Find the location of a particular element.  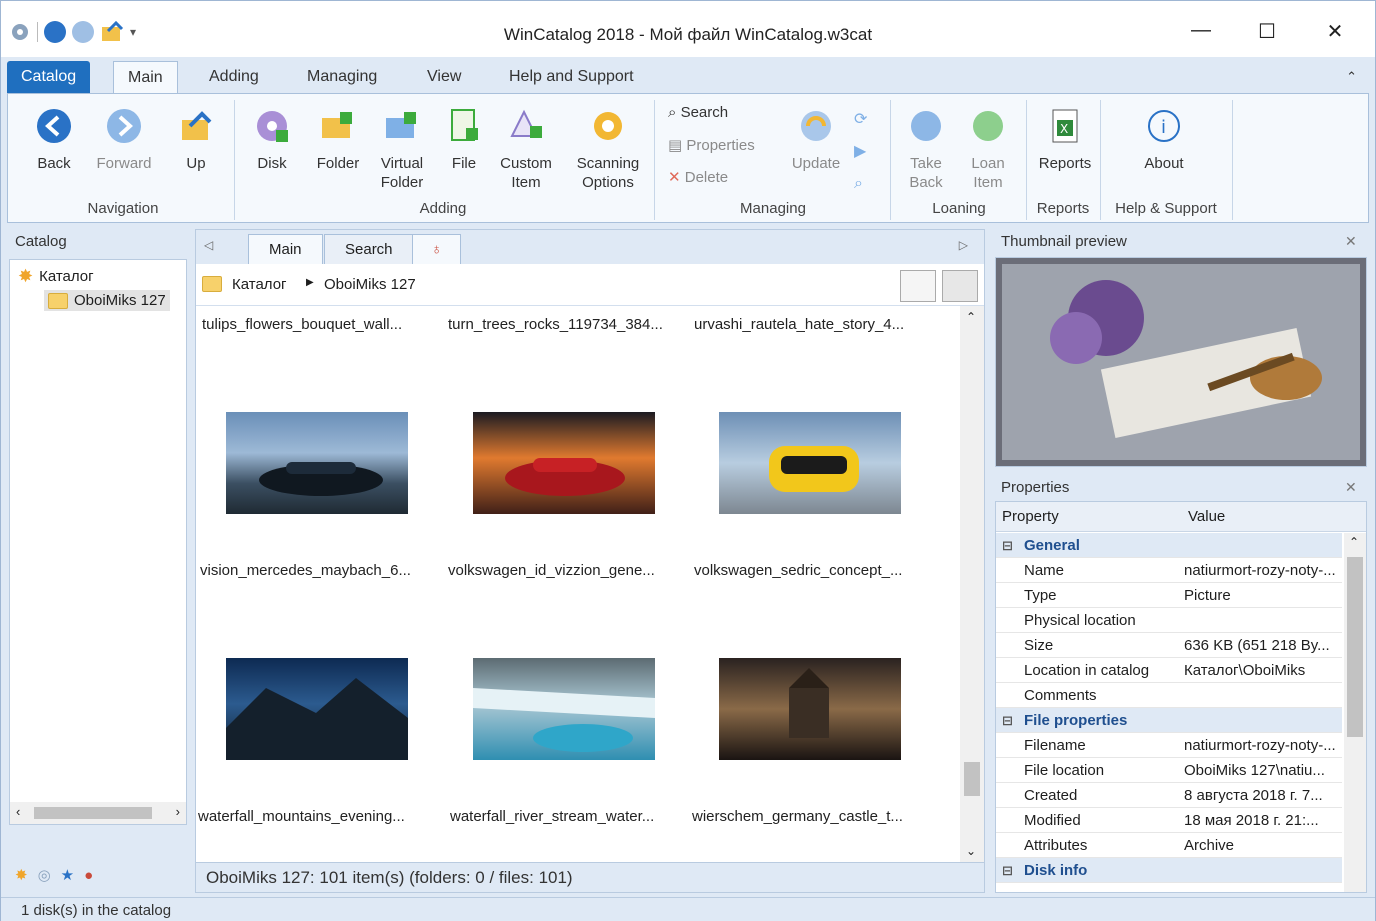

scroll-thumb is located at coordinates (93, 813).